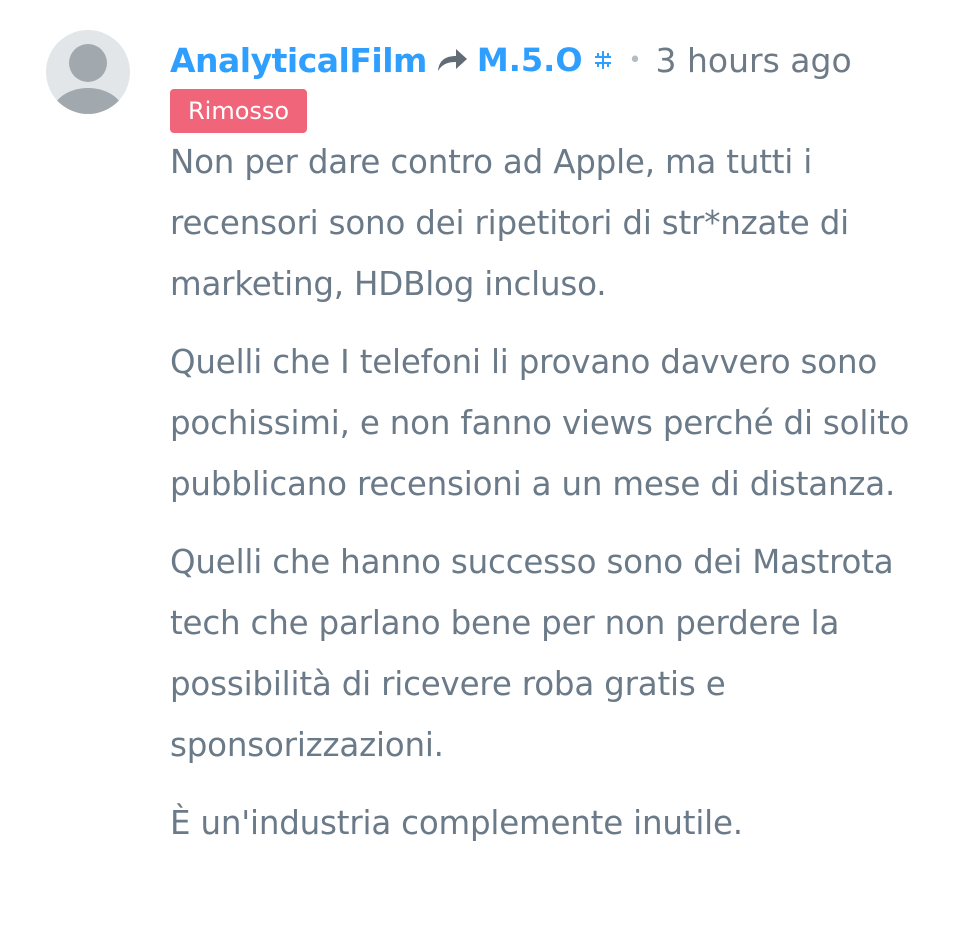 The image size is (971, 948). I want to click on avatar, so click(88, 72).